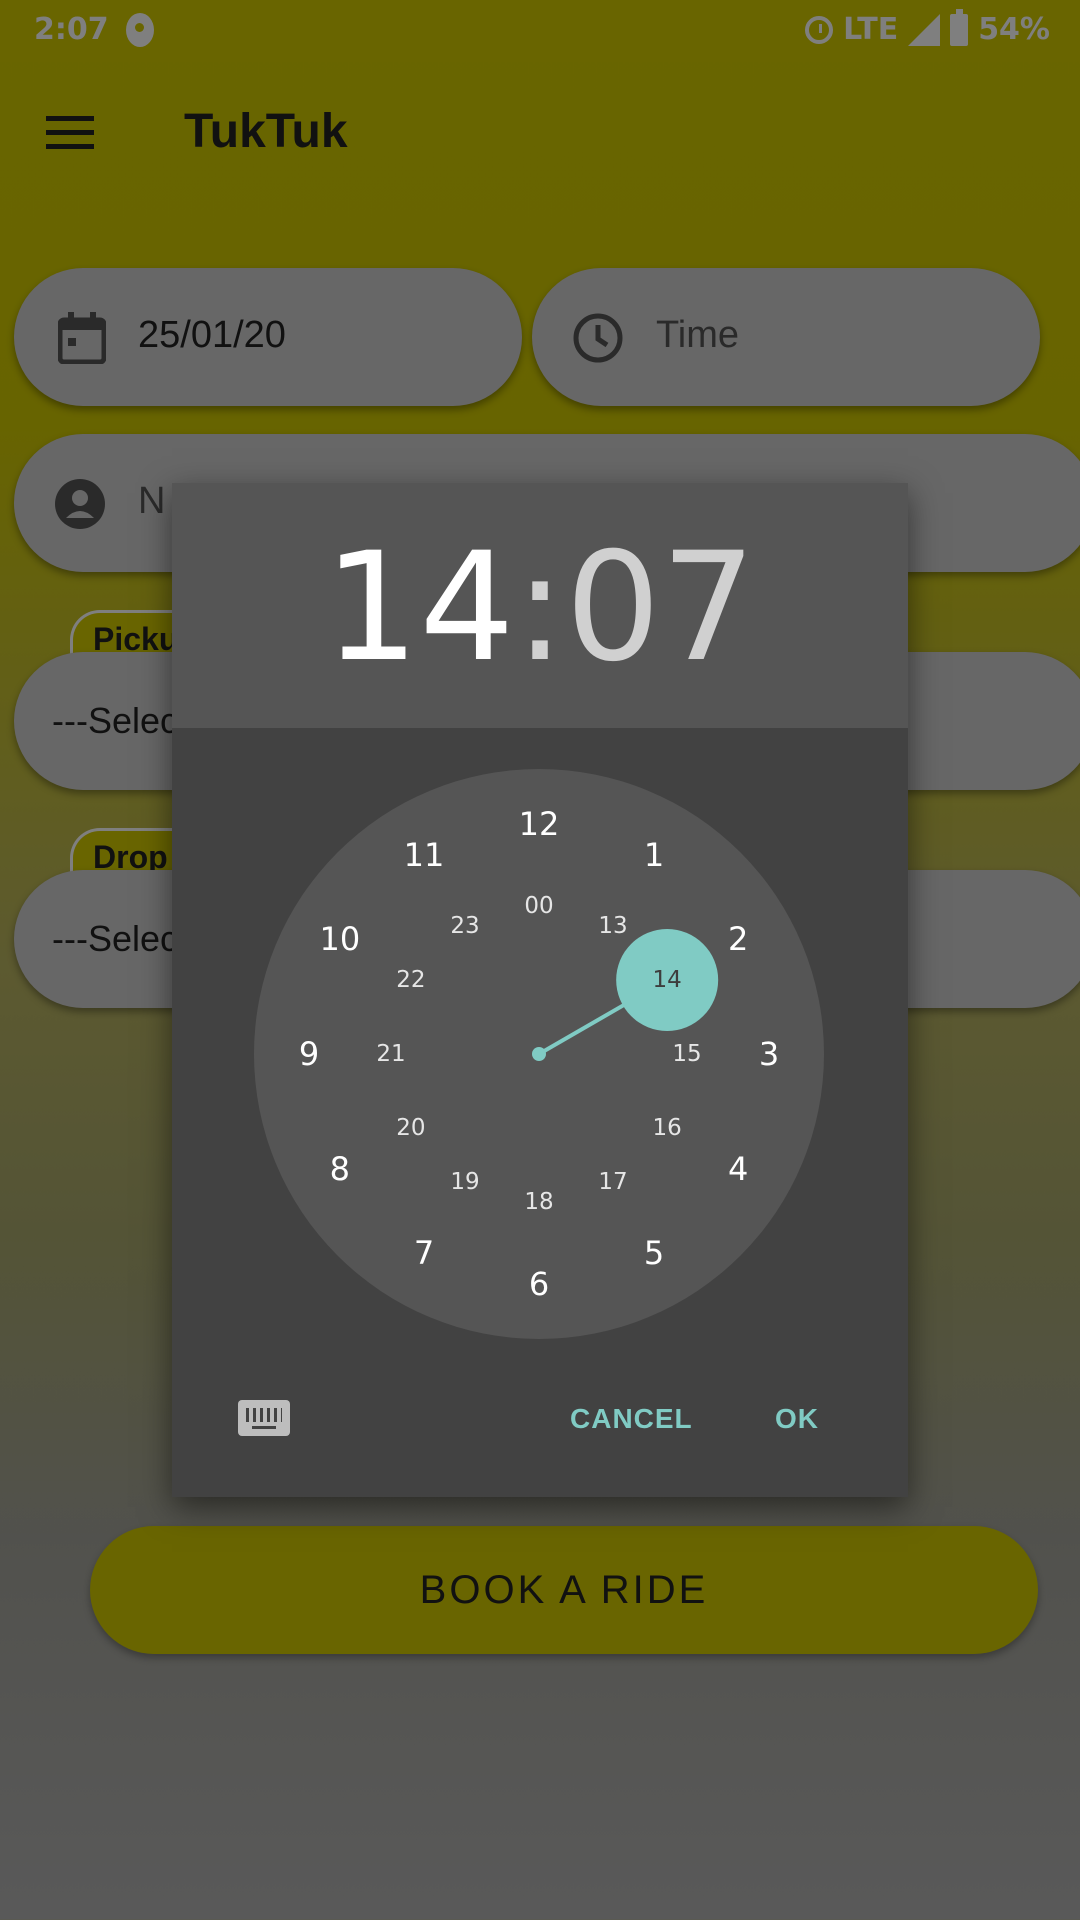  I want to click on hour-option-00: 00, so click(538, 906).